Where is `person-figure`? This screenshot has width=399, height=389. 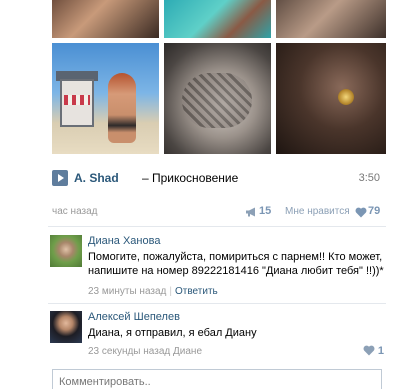 person-figure is located at coordinates (122, 108).